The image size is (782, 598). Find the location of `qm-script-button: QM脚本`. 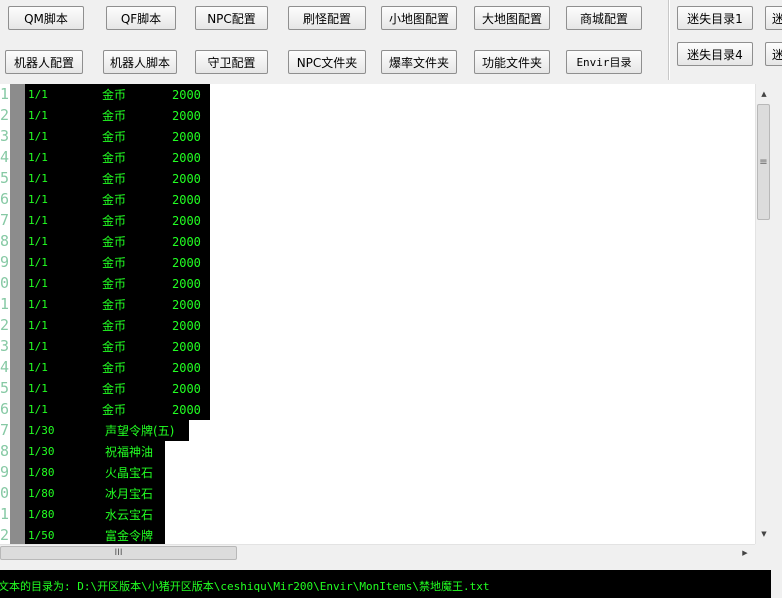

qm-script-button: QM脚本 is located at coordinates (46, 18).